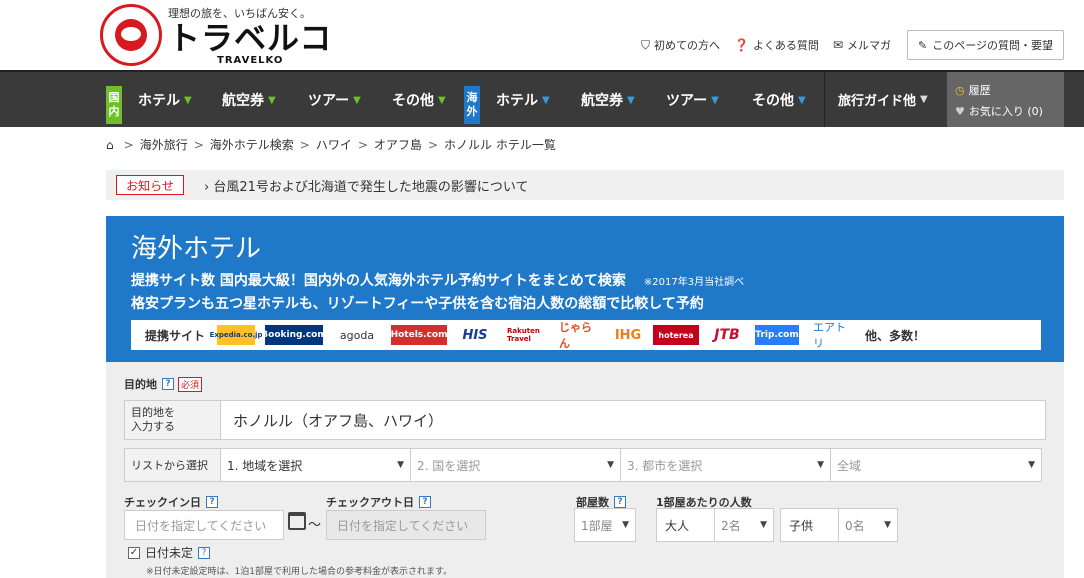  I want to click on date-undecided-checkbox: ✓ 日付未定 ?, so click(169, 552).